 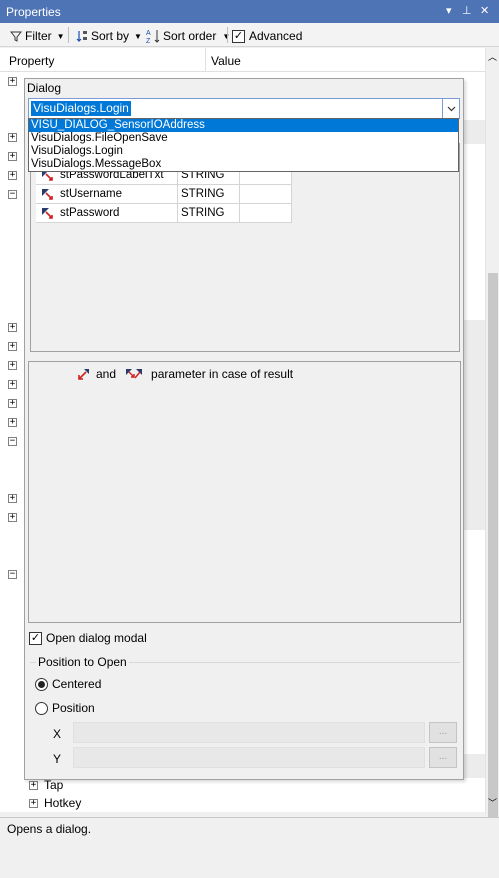 I want to click on combobox-dropdown-button, so click(x=450, y=108).